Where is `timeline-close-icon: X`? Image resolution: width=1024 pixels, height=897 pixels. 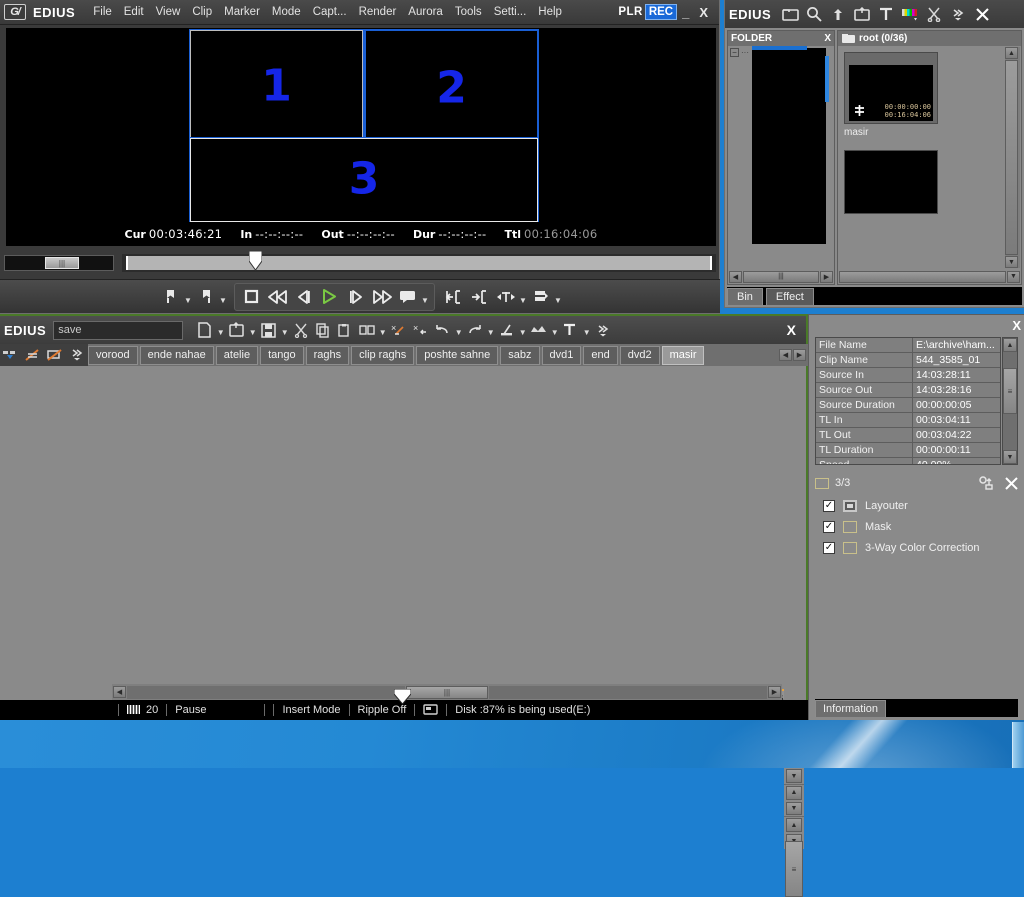 timeline-close-icon: X is located at coordinates (791, 330).